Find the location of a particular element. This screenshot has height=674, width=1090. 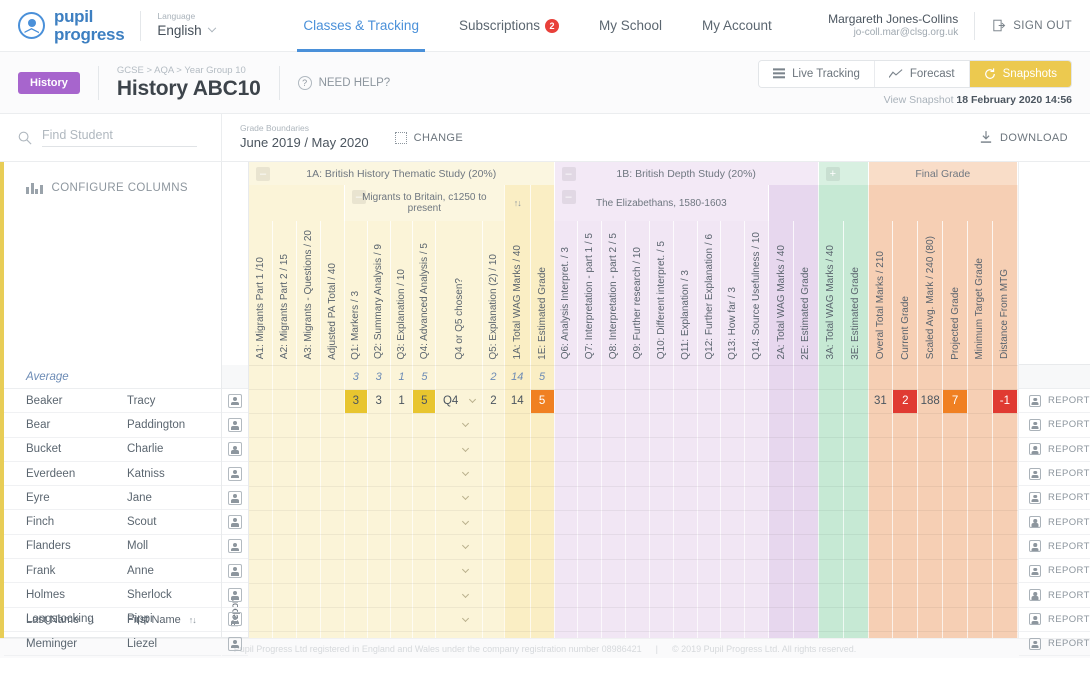

sign-out-button: SIGN OUT is located at coordinates (1023, 25).